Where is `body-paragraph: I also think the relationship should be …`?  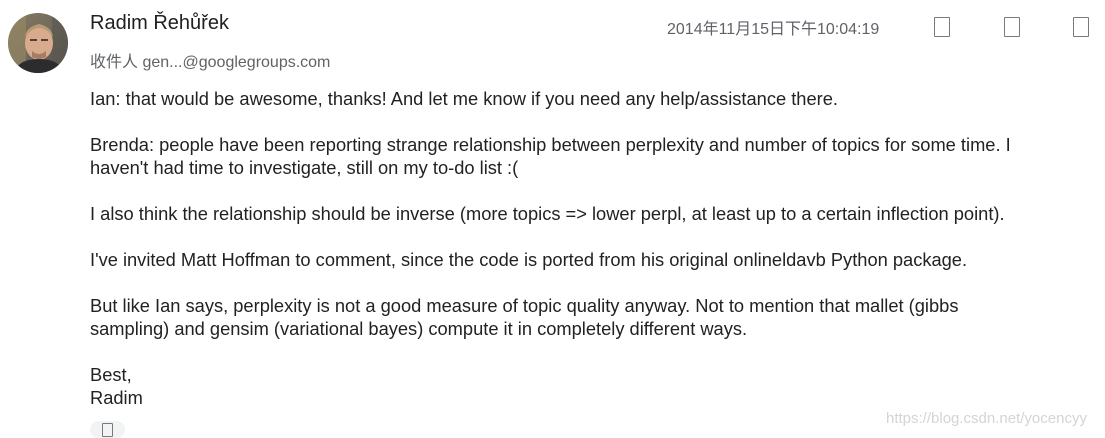
body-paragraph: I also think the relationship should be … is located at coordinates (547, 213).